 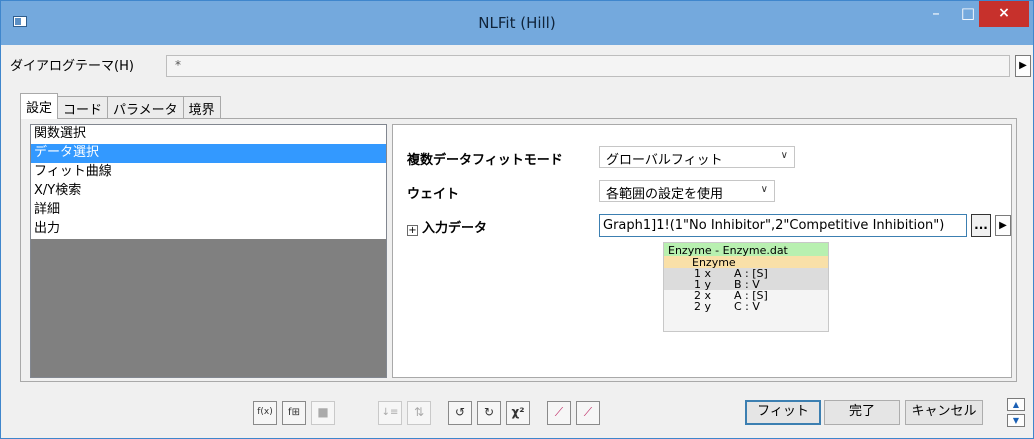 I want to click on weight-select: 各範囲の設定を使用 ∨, so click(x=687, y=191).